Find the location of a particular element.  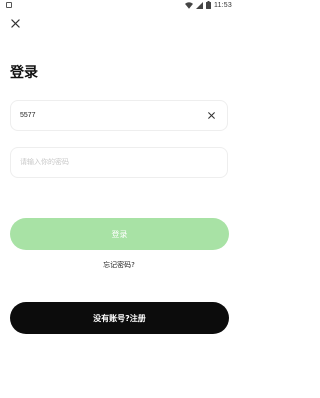

register-button: 没有账号?注册 is located at coordinates (119, 318).